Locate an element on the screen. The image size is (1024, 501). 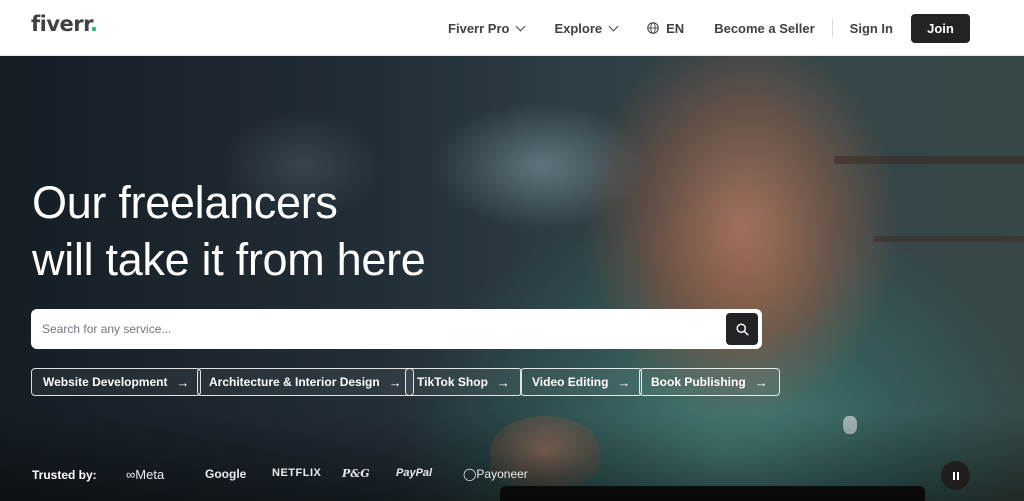
netflix-logo: NETFLIX is located at coordinates (297, 473).